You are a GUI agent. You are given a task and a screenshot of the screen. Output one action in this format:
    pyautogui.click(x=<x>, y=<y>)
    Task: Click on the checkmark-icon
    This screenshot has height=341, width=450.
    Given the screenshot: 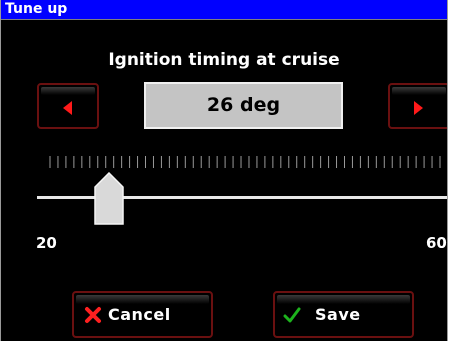 What is the action you would take?
    pyautogui.click(x=292, y=315)
    